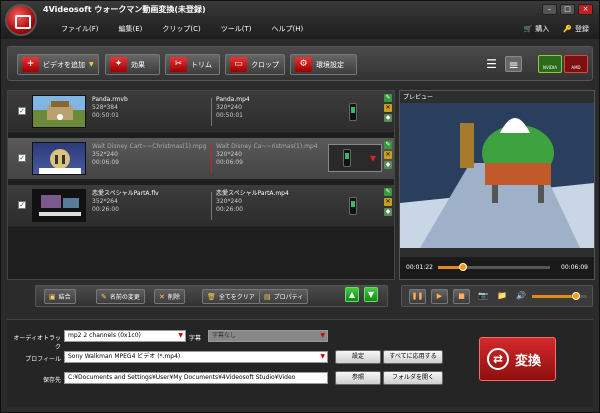  Describe the element at coordinates (224, 335) in the screenshot. I see `subtitle-value: 字幕なし` at that location.